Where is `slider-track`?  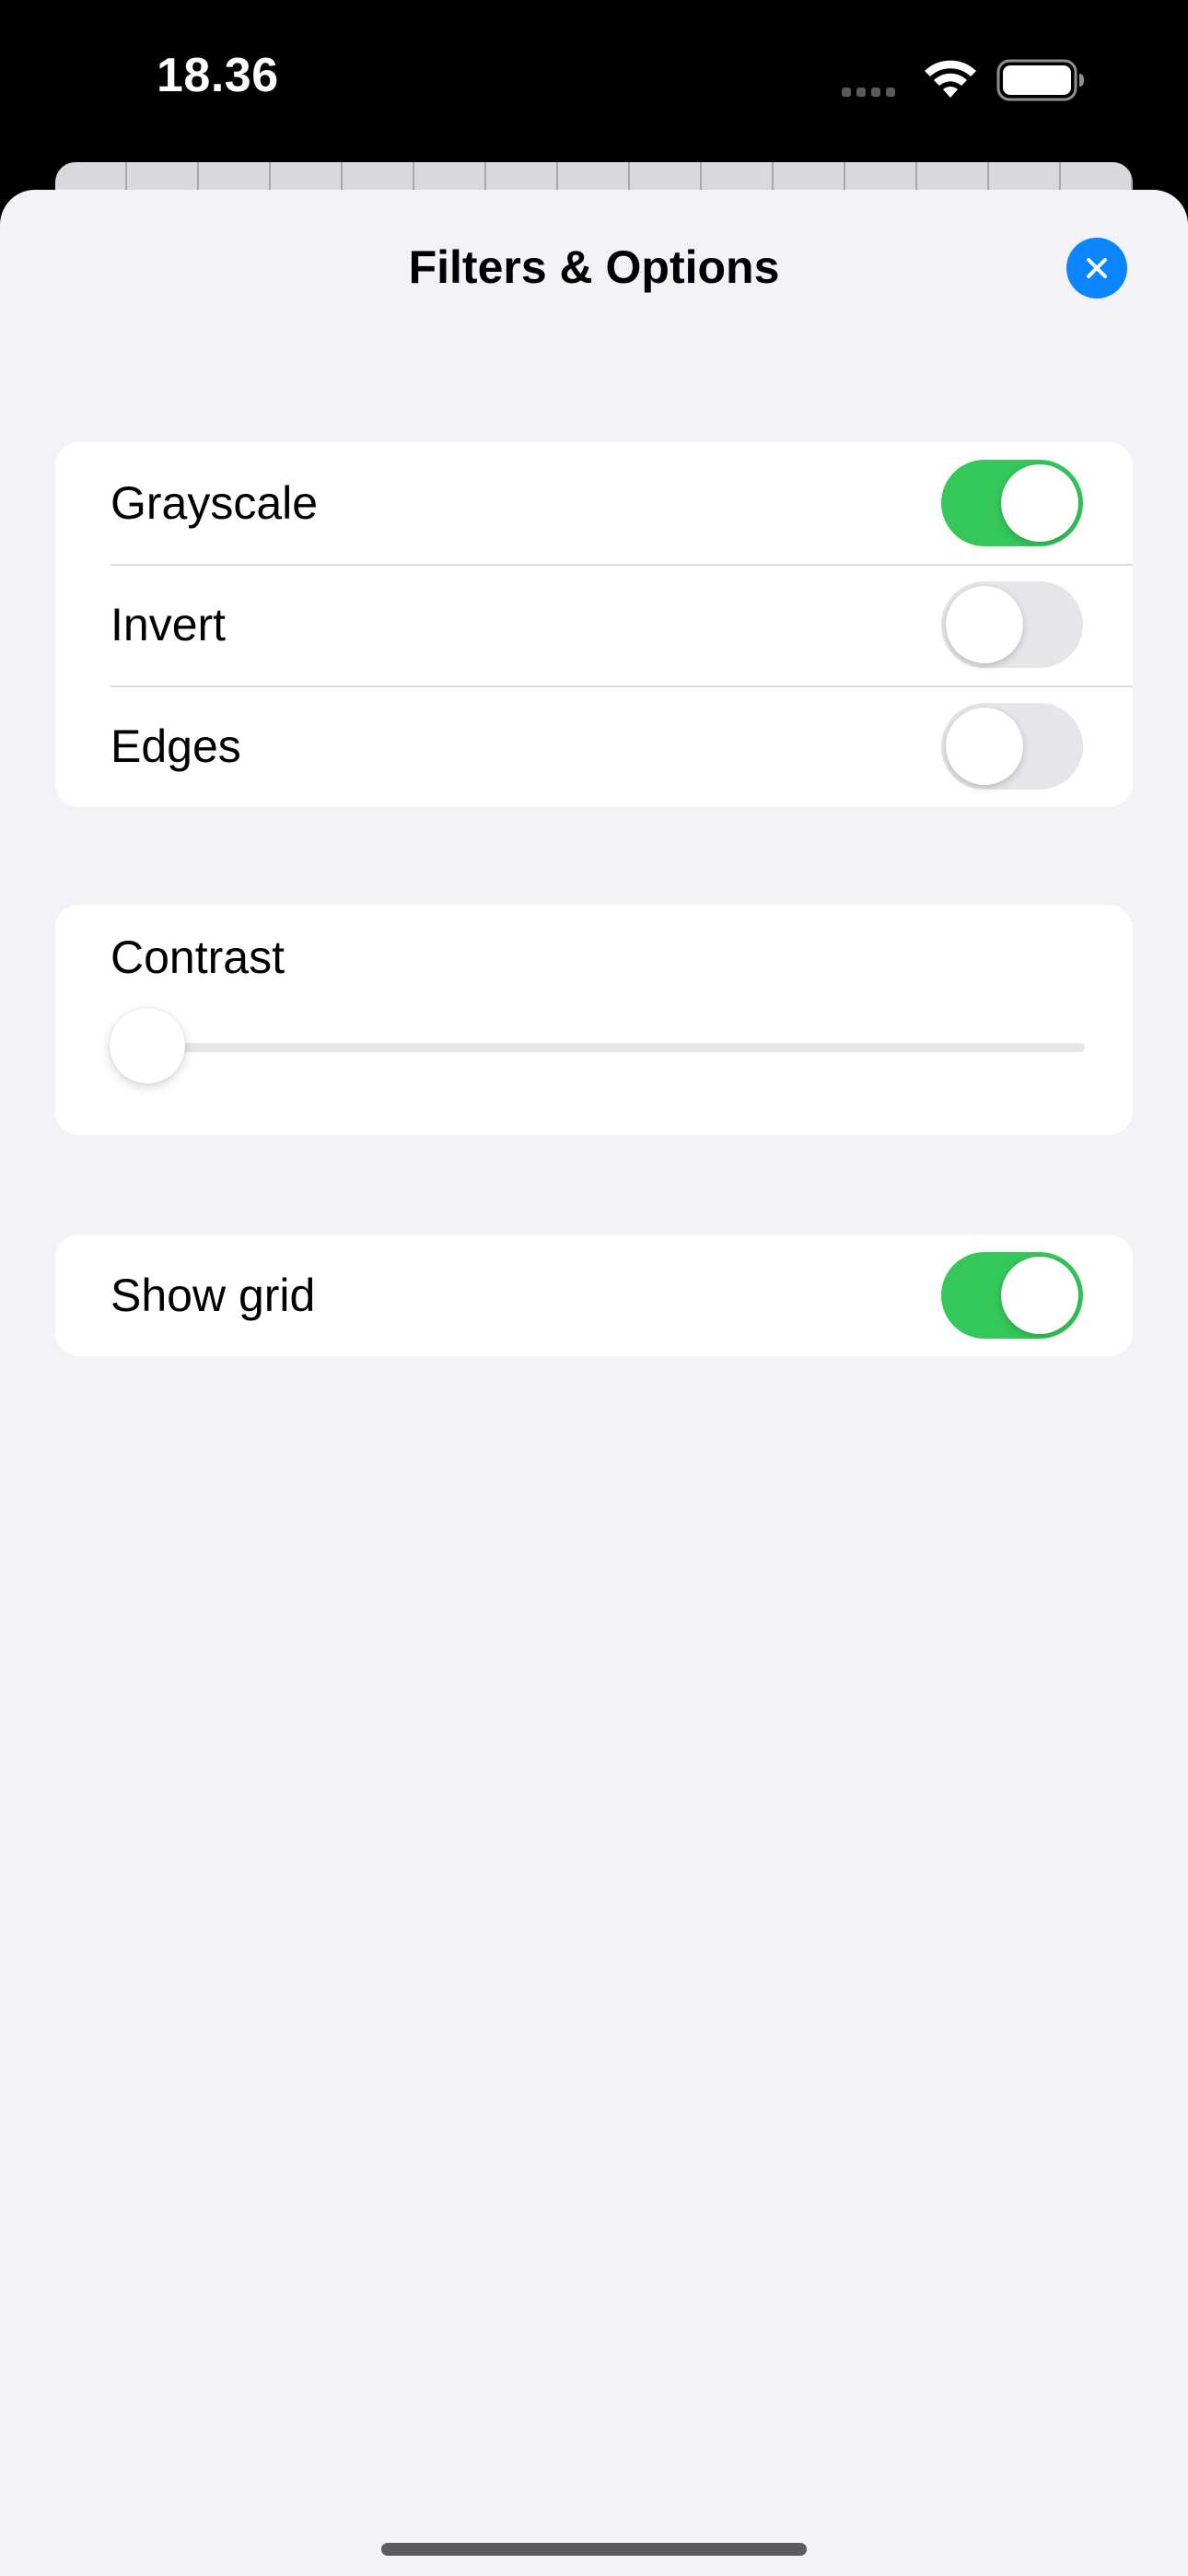 slider-track is located at coordinates (607, 1047).